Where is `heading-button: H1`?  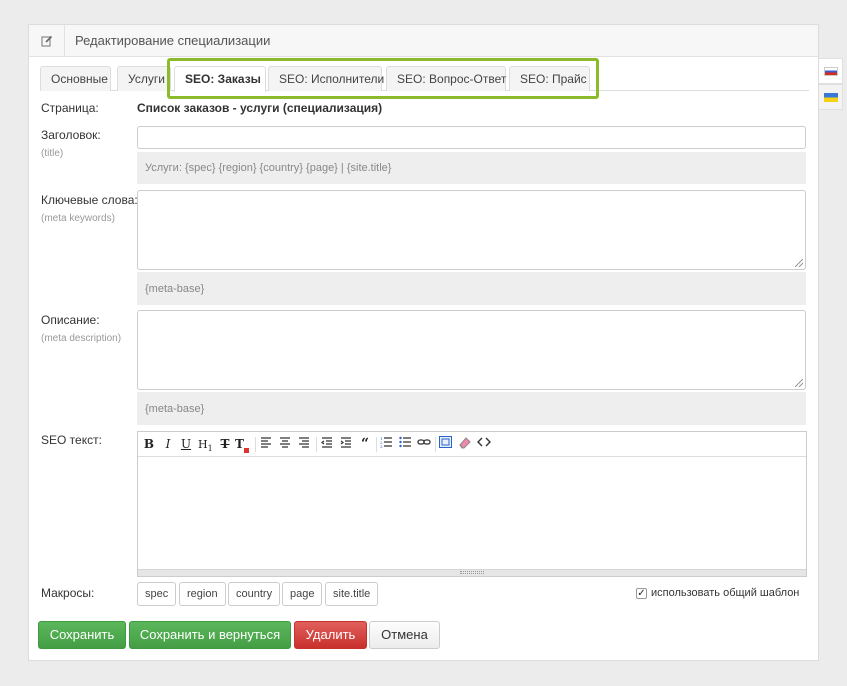
heading-button: H1 is located at coordinates (205, 444).